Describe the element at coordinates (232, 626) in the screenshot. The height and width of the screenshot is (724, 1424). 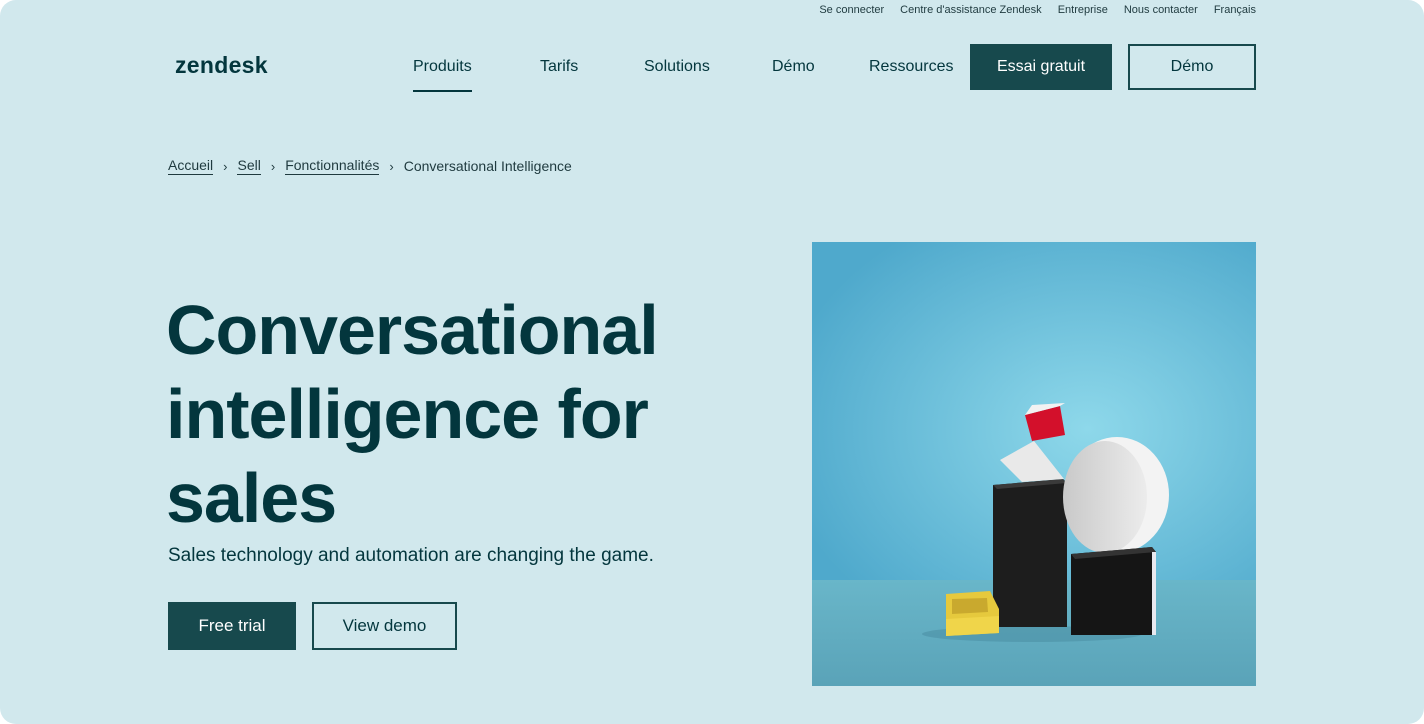
I see `free-trial-button: Free trial` at that location.